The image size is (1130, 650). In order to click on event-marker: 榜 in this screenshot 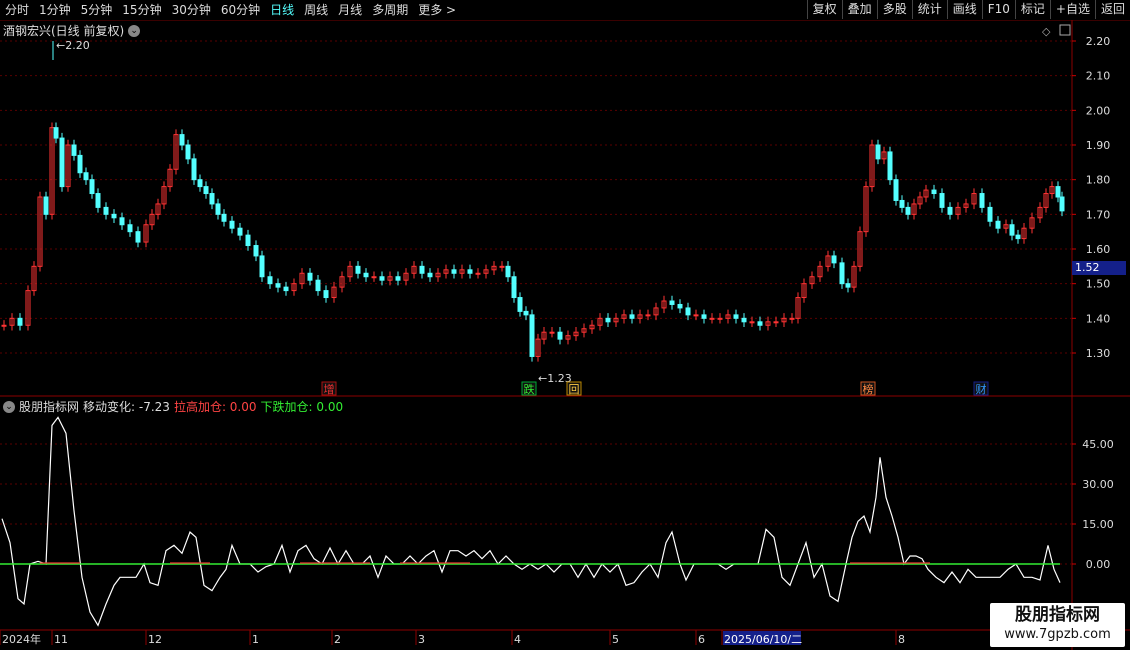, I will do `click(868, 389)`.